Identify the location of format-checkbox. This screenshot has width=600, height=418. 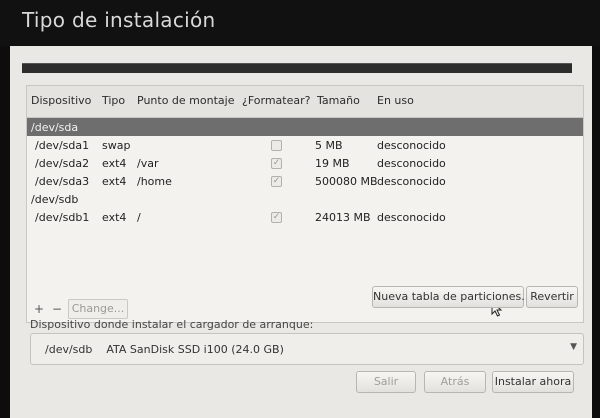
(276, 145).